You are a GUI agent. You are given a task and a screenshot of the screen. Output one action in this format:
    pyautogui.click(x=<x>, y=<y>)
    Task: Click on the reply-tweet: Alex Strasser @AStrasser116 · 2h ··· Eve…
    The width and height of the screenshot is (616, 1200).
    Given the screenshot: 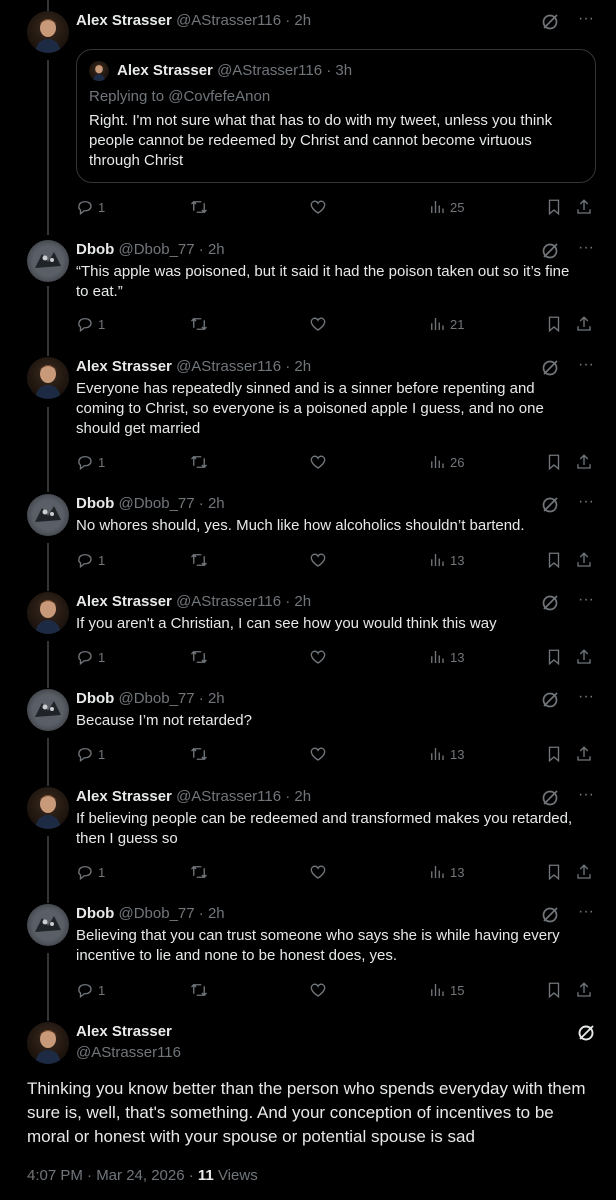 What is the action you would take?
    pyautogui.click(x=308, y=417)
    